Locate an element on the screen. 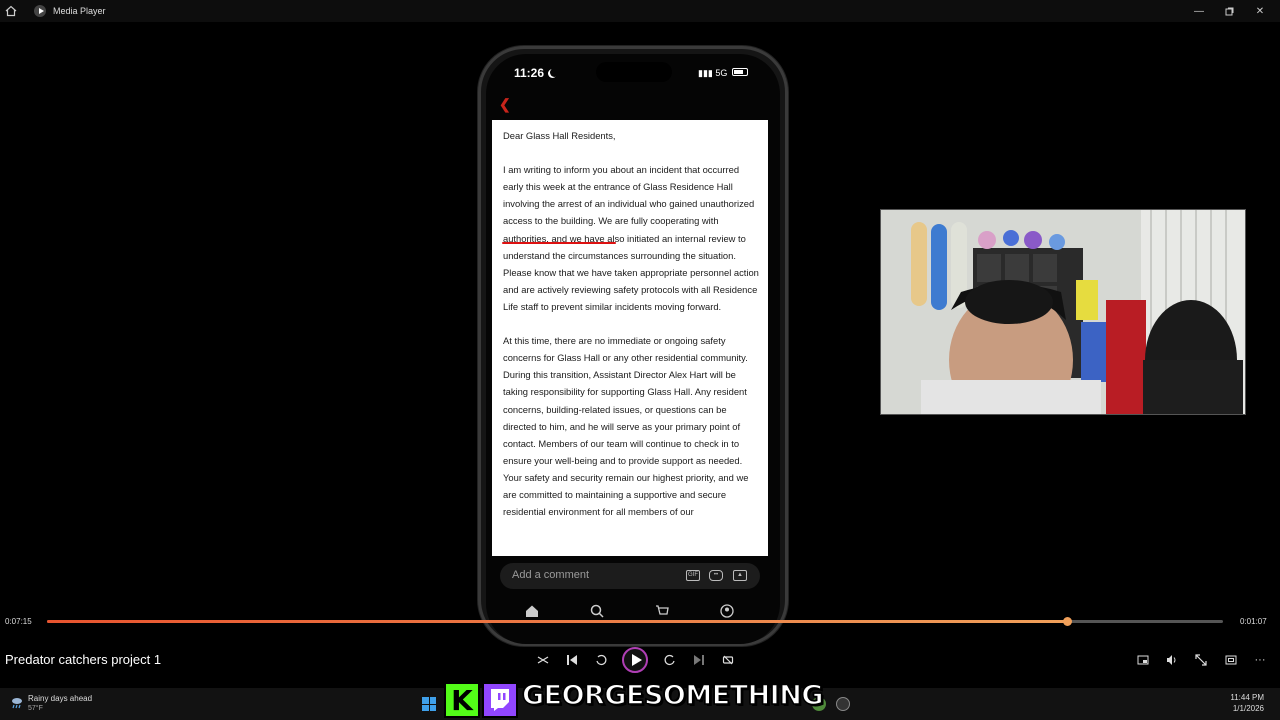 The image size is (1280, 720). skip-forward-30-icon is located at coordinates (670, 660).